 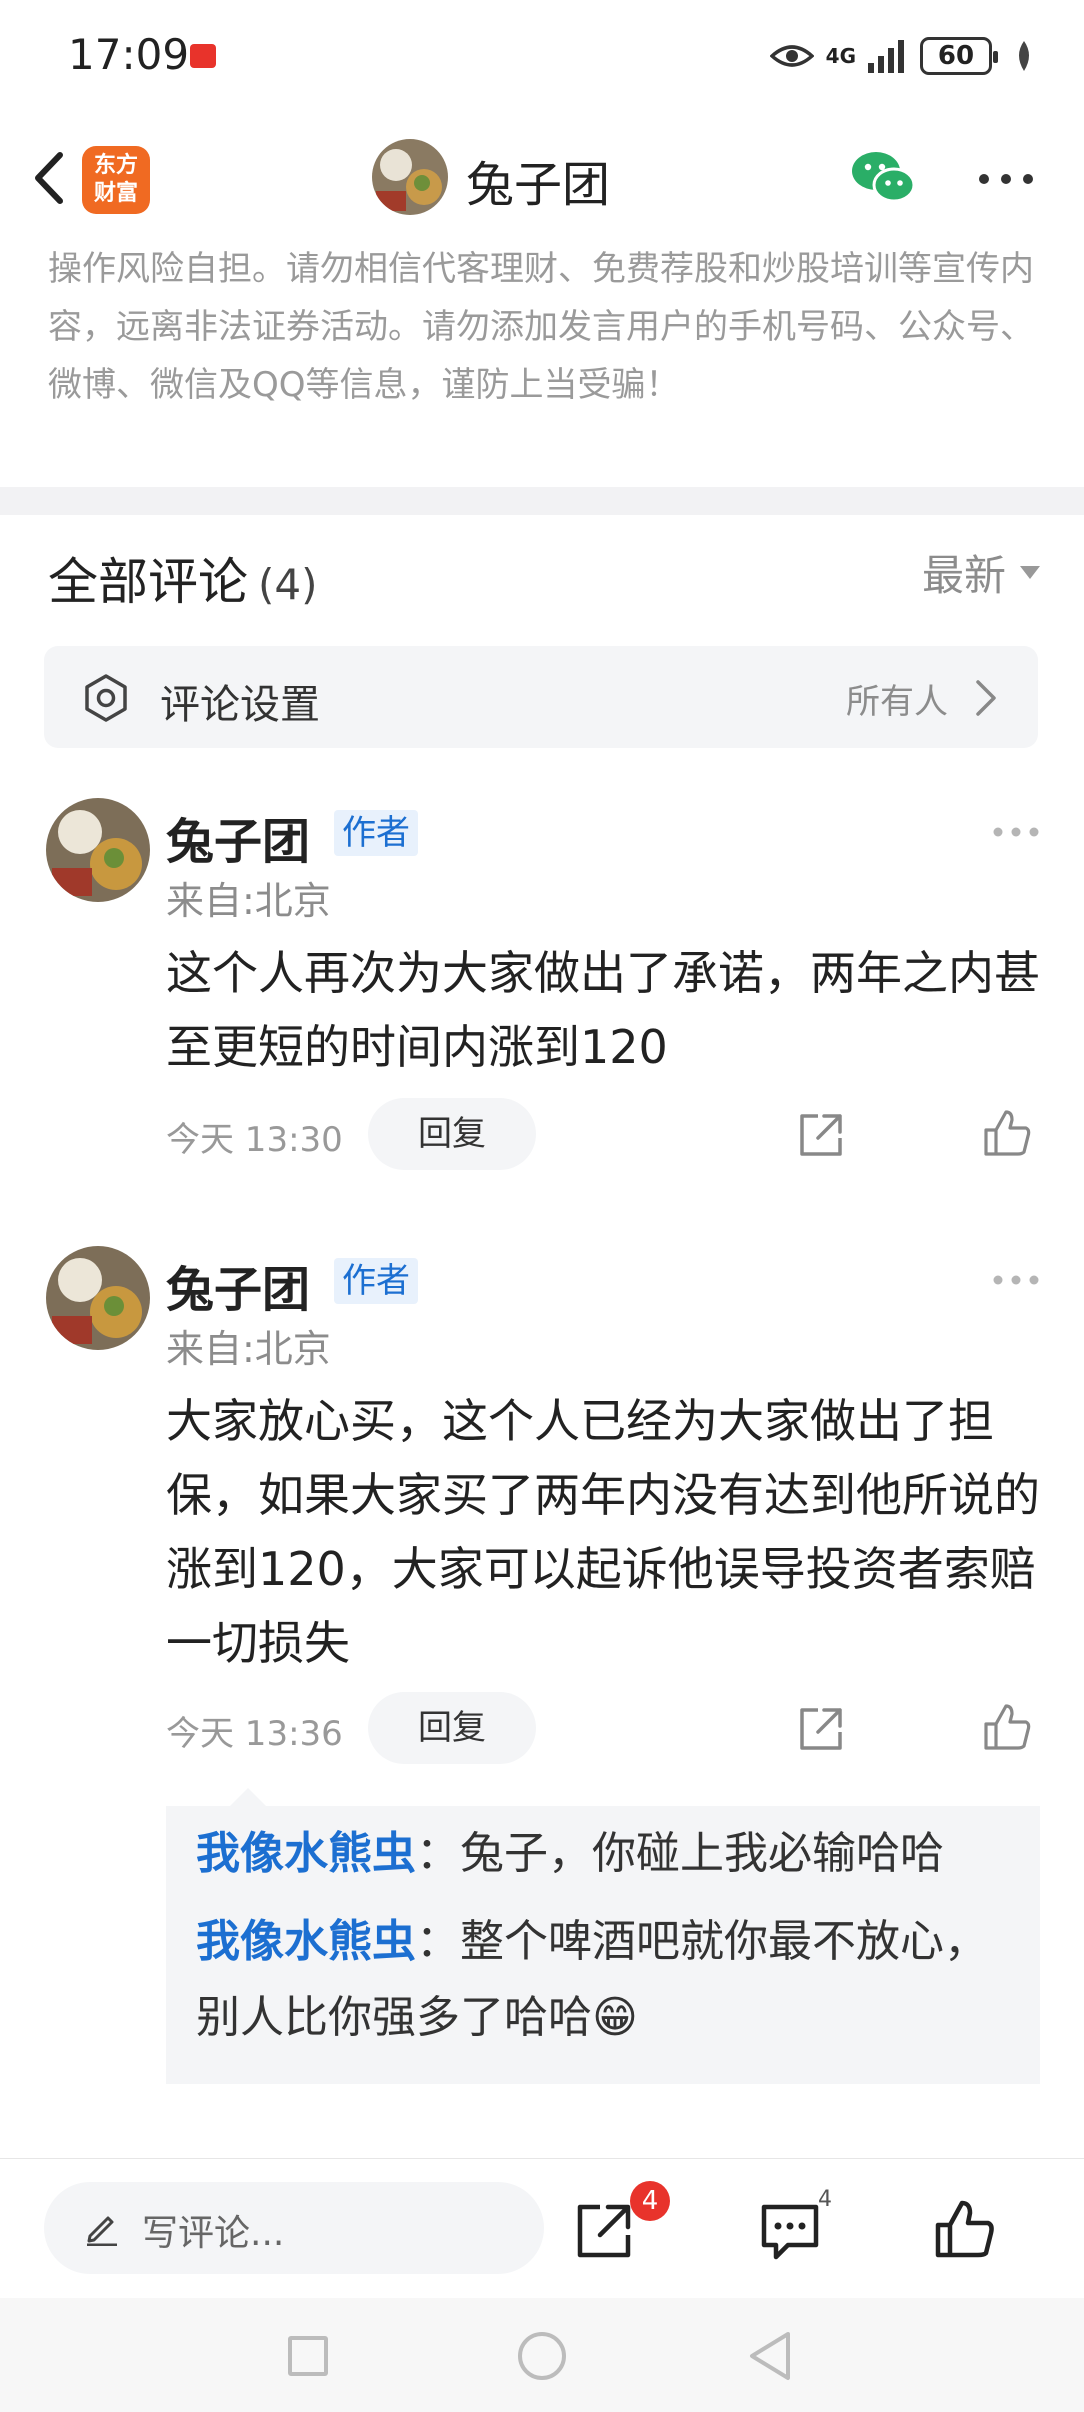 I want to click on status-bar: 17:09 4G 60, so click(x=542, y=57).